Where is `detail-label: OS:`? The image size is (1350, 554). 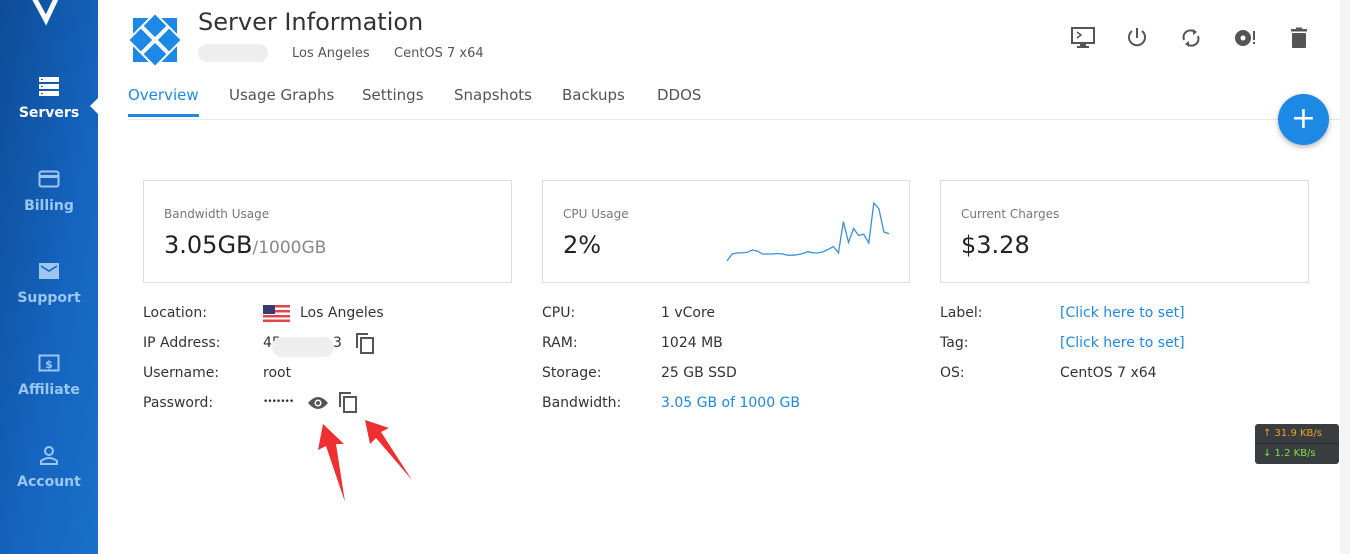
detail-label: OS: is located at coordinates (952, 373).